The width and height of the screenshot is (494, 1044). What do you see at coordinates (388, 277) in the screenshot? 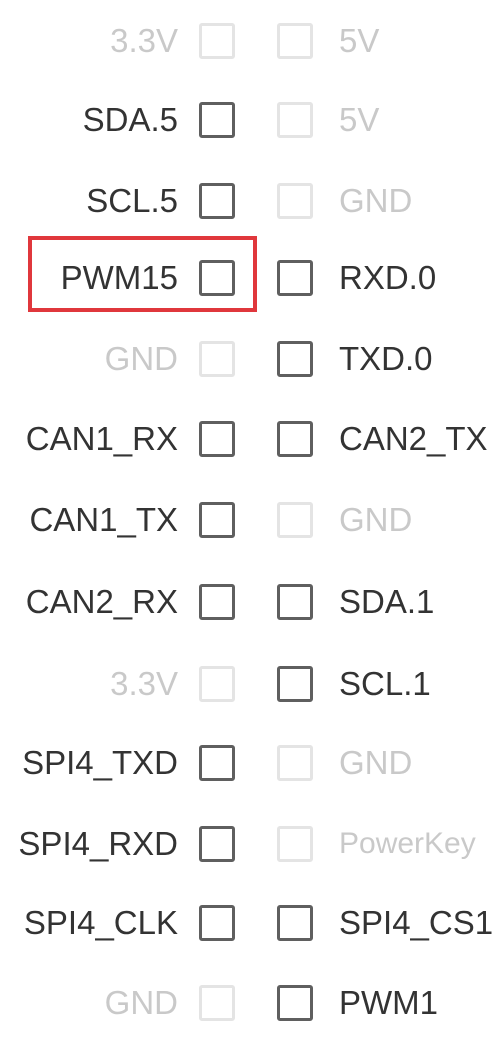
I see `pin-label-rxd0: RXD.0` at bounding box center [388, 277].